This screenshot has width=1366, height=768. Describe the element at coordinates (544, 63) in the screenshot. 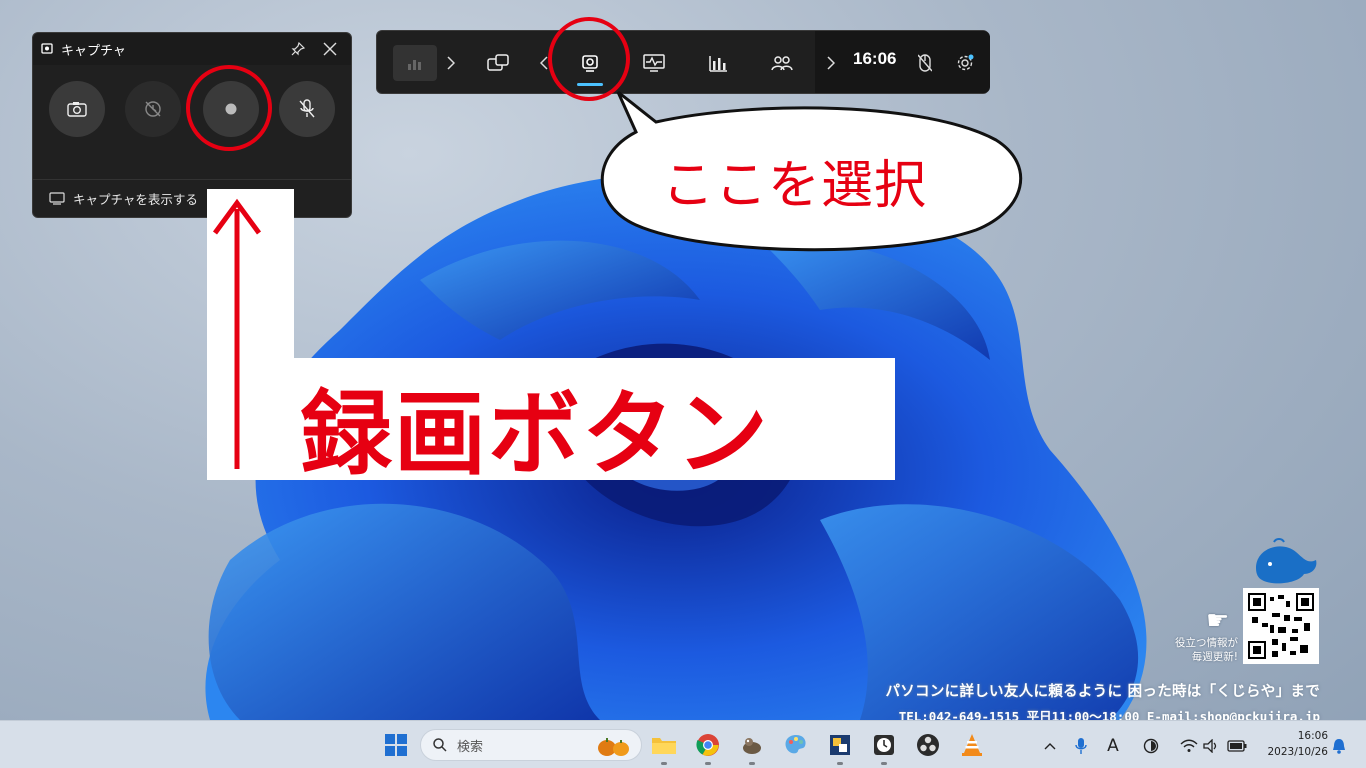

I see `chevron-left-icon` at that location.